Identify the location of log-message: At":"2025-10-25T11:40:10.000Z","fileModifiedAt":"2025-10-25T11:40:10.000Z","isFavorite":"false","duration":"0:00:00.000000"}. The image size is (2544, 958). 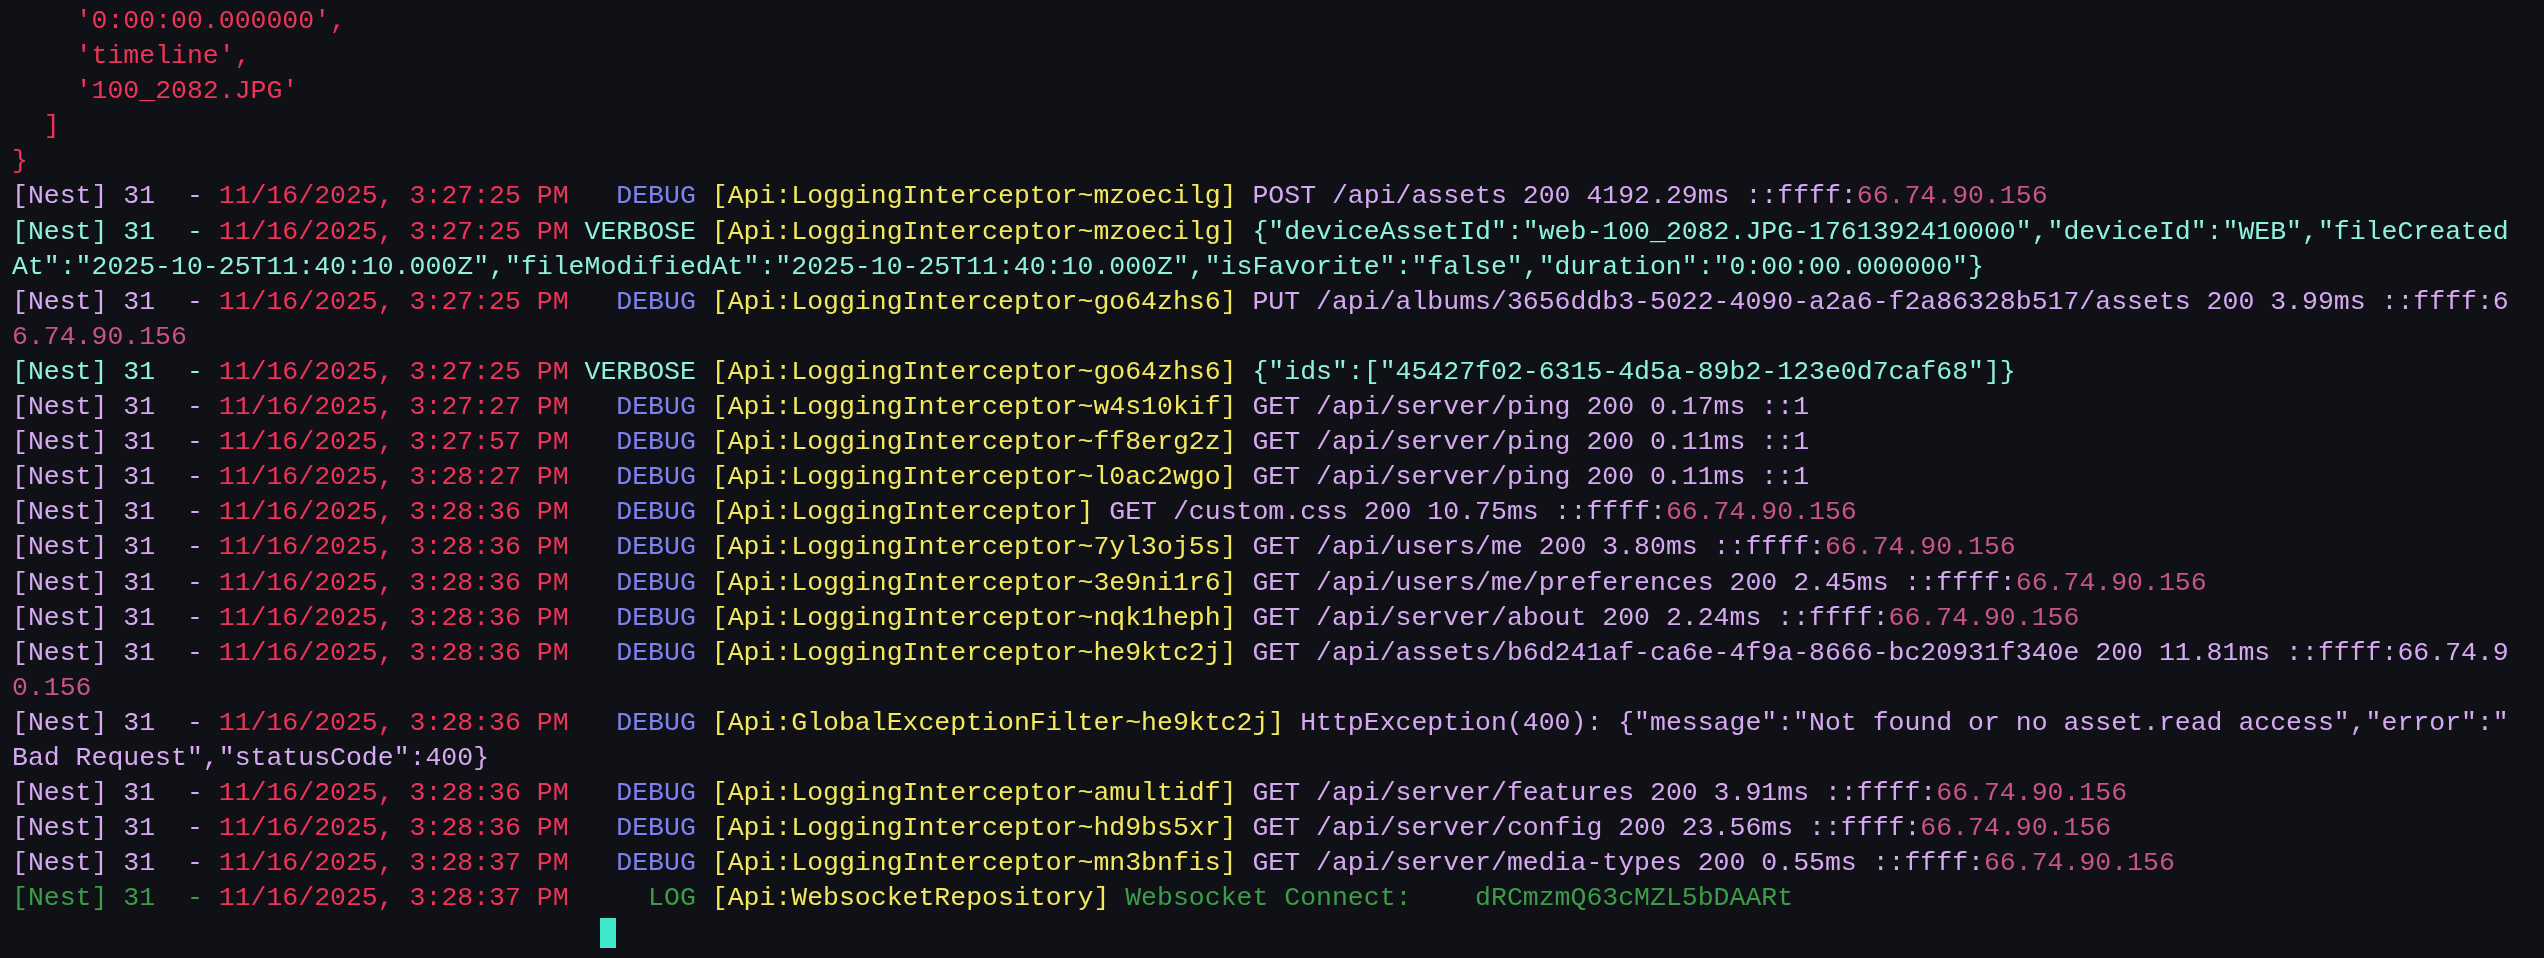
(998, 266).